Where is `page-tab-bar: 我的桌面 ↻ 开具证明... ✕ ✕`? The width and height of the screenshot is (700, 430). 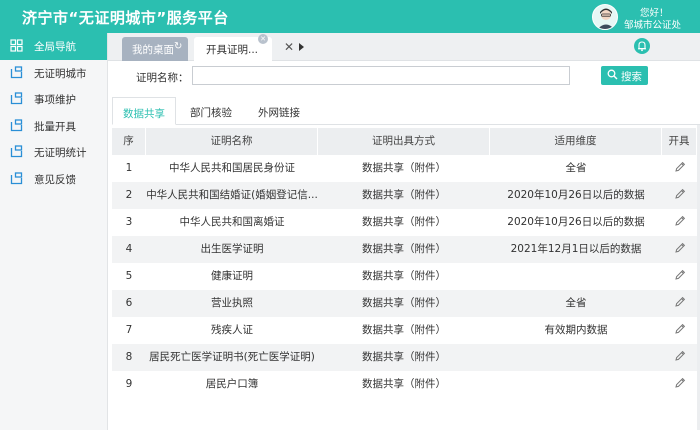 page-tab-bar: 我的桌面 ↻ 开具证明... ✕ ✕ is located at coordinates (404, 47).